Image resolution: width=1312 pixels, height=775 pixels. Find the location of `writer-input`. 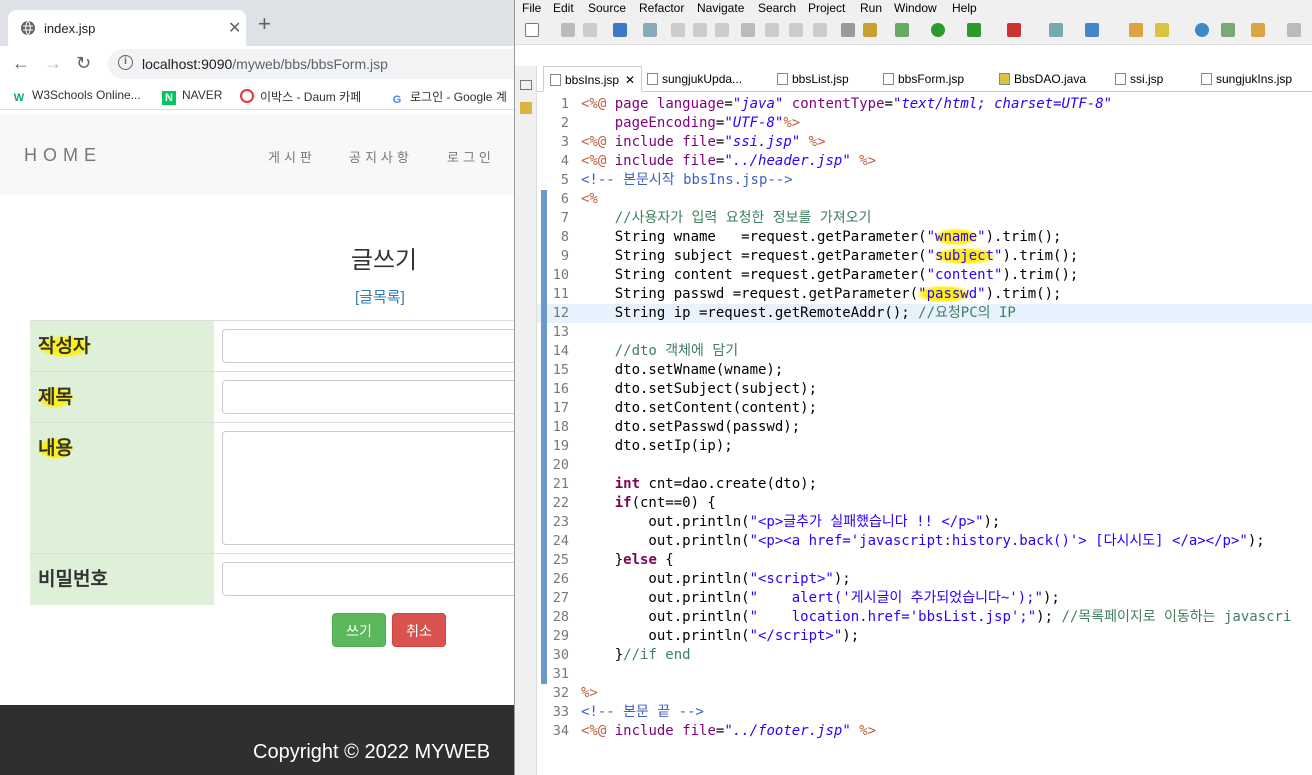

writer-input is located at coordinates (368, 346).